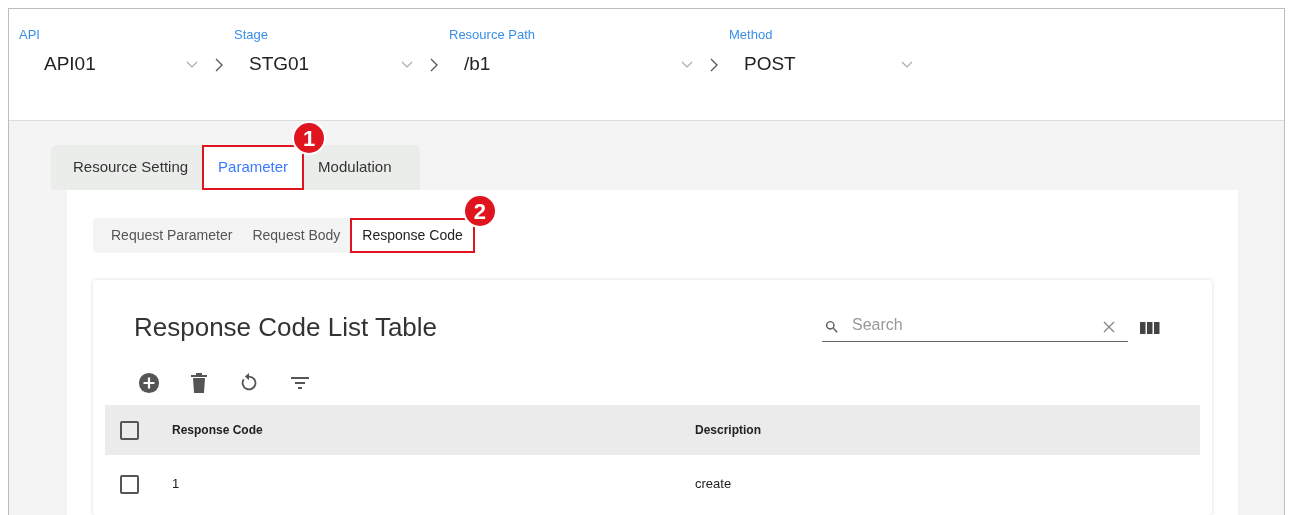 Image resolution: width=1293 pixels, height=515 pixels. I want to click on field-label: Stage, so click(251, 35).